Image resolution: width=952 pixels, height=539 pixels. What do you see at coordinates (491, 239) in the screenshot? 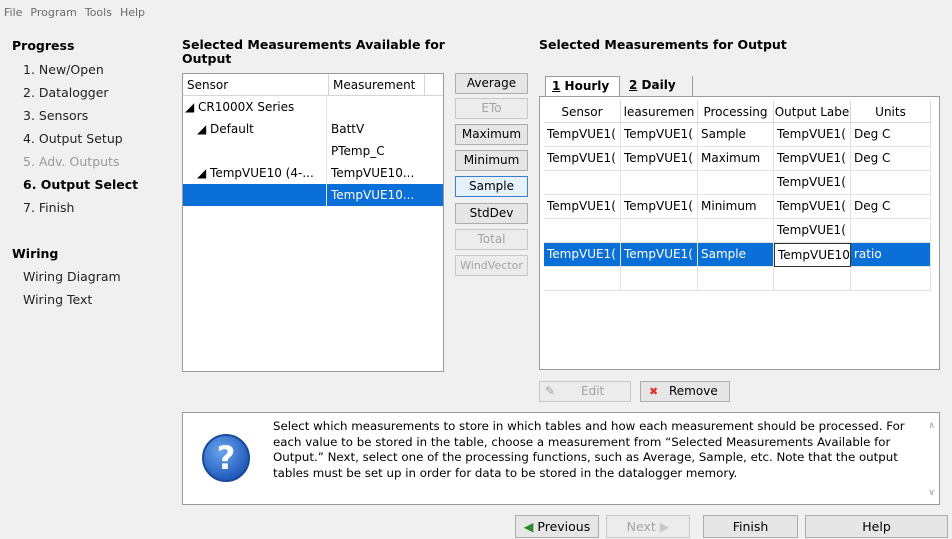
I see `total-button: Total` at bounding box center [491, 239].